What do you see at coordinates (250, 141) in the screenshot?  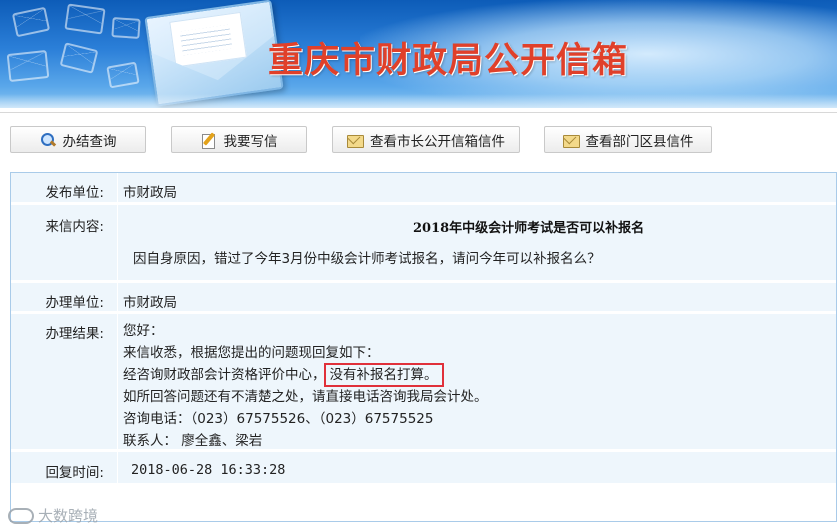 I see `write-letter-label: 我要写信` at bounding box center [250, 141].